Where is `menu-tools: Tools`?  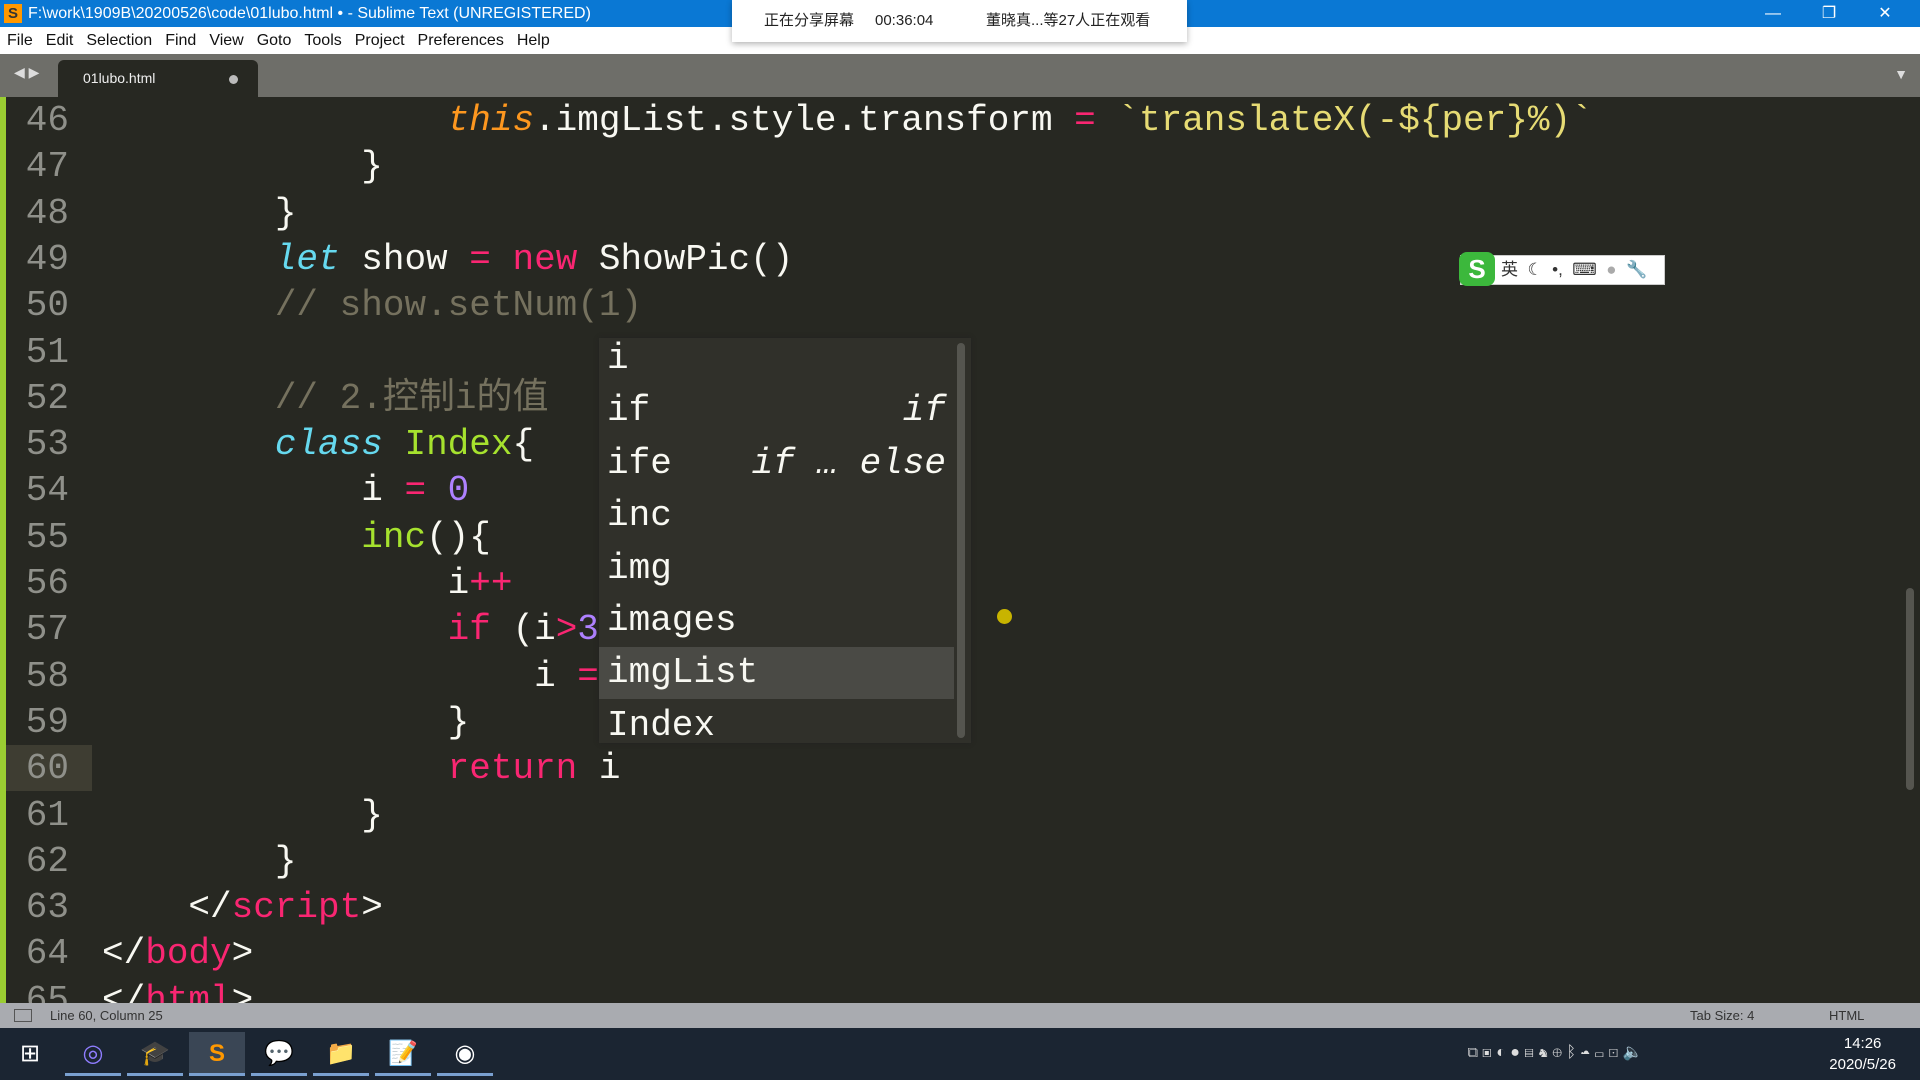
menu-tools: Tools is located at coordinates (322, 40).